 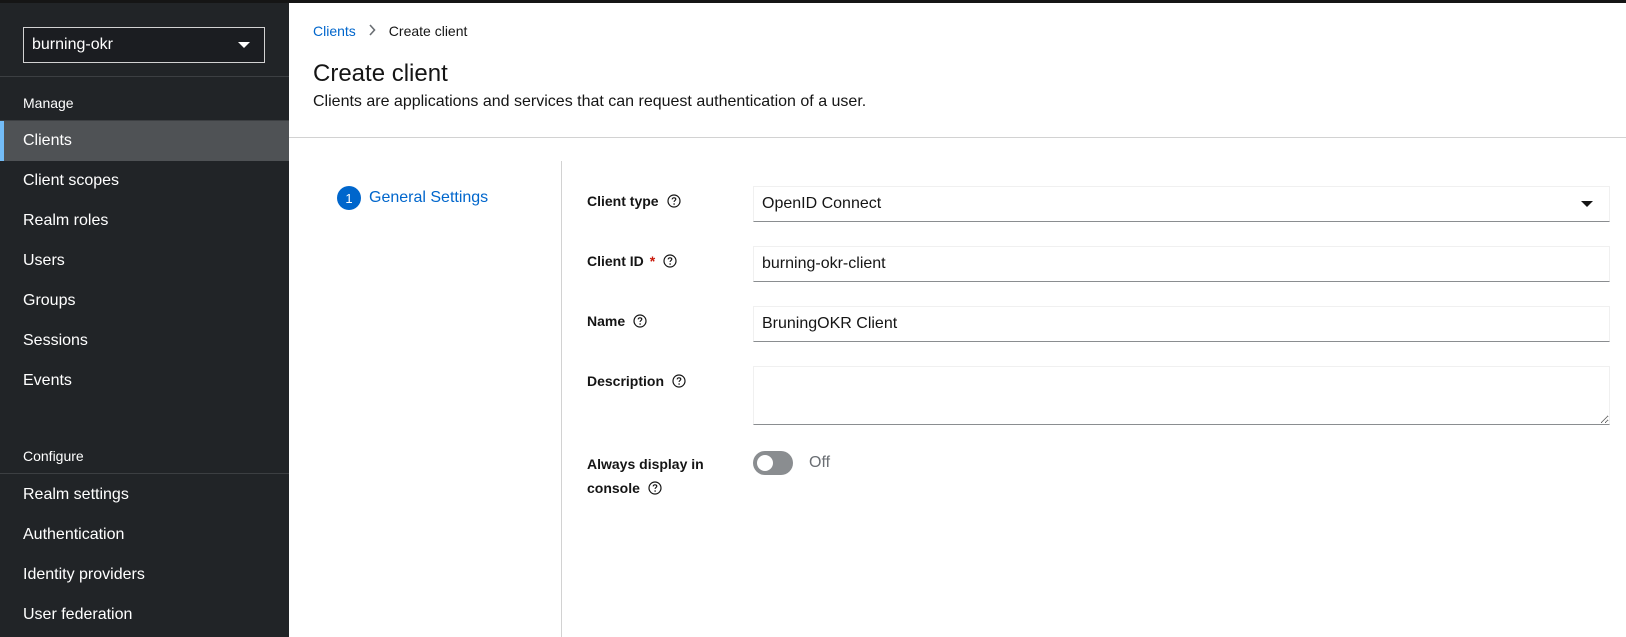 I want to click on name-label: Name, so click(x=617, y=321).